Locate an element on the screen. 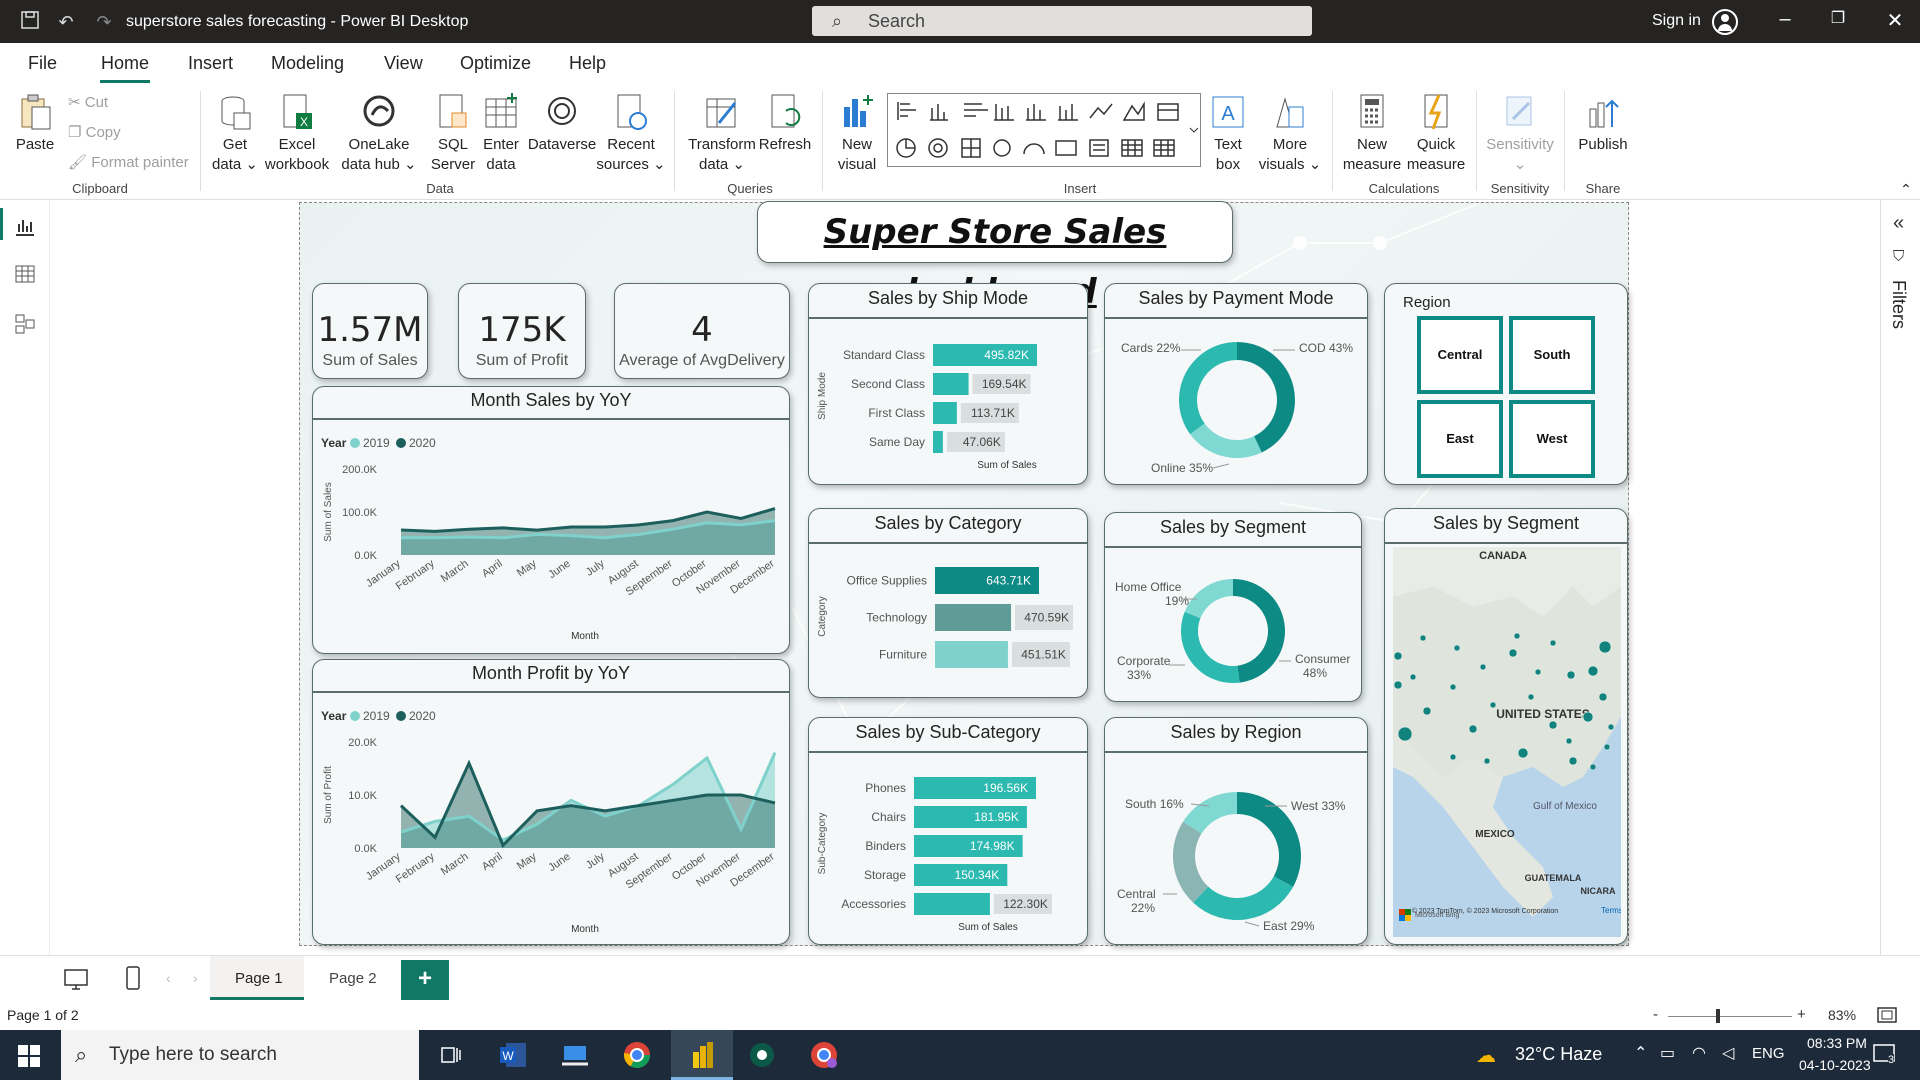 Image resolution: width=1920 pixels, height=1080 pixels. filters-label: Filters is located at coordinates (1898, 304).